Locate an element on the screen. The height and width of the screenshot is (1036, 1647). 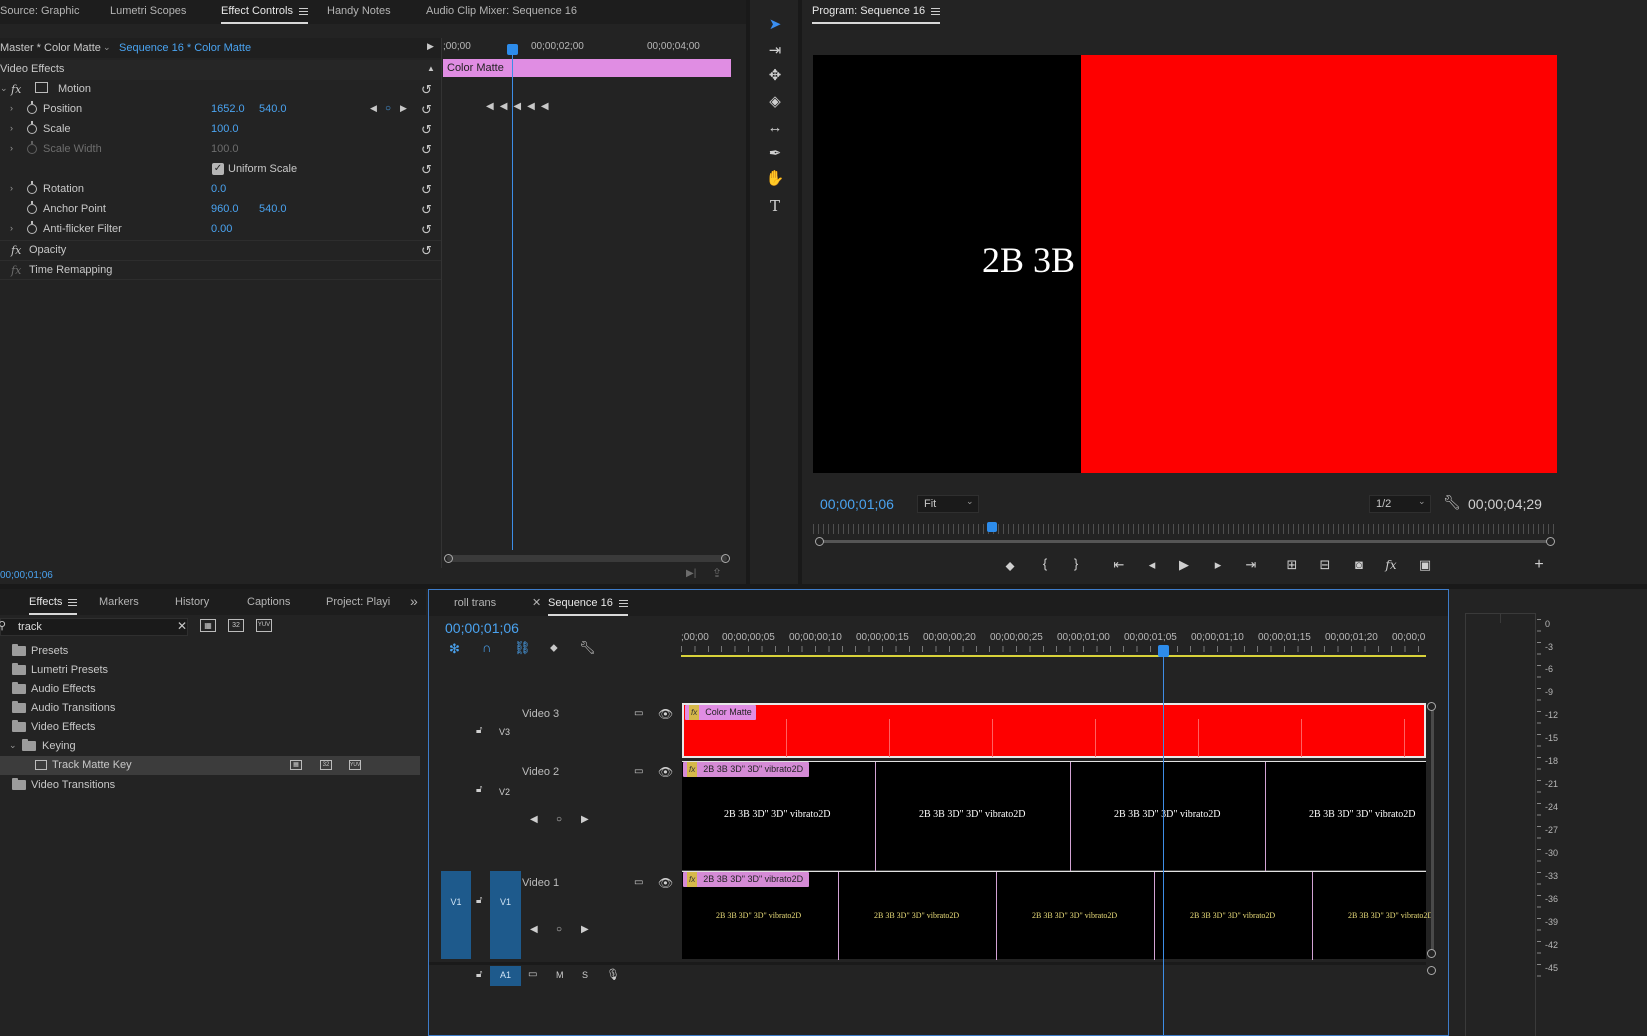
razor-tool-icon: ◈ is located at coordinates (775, 102).